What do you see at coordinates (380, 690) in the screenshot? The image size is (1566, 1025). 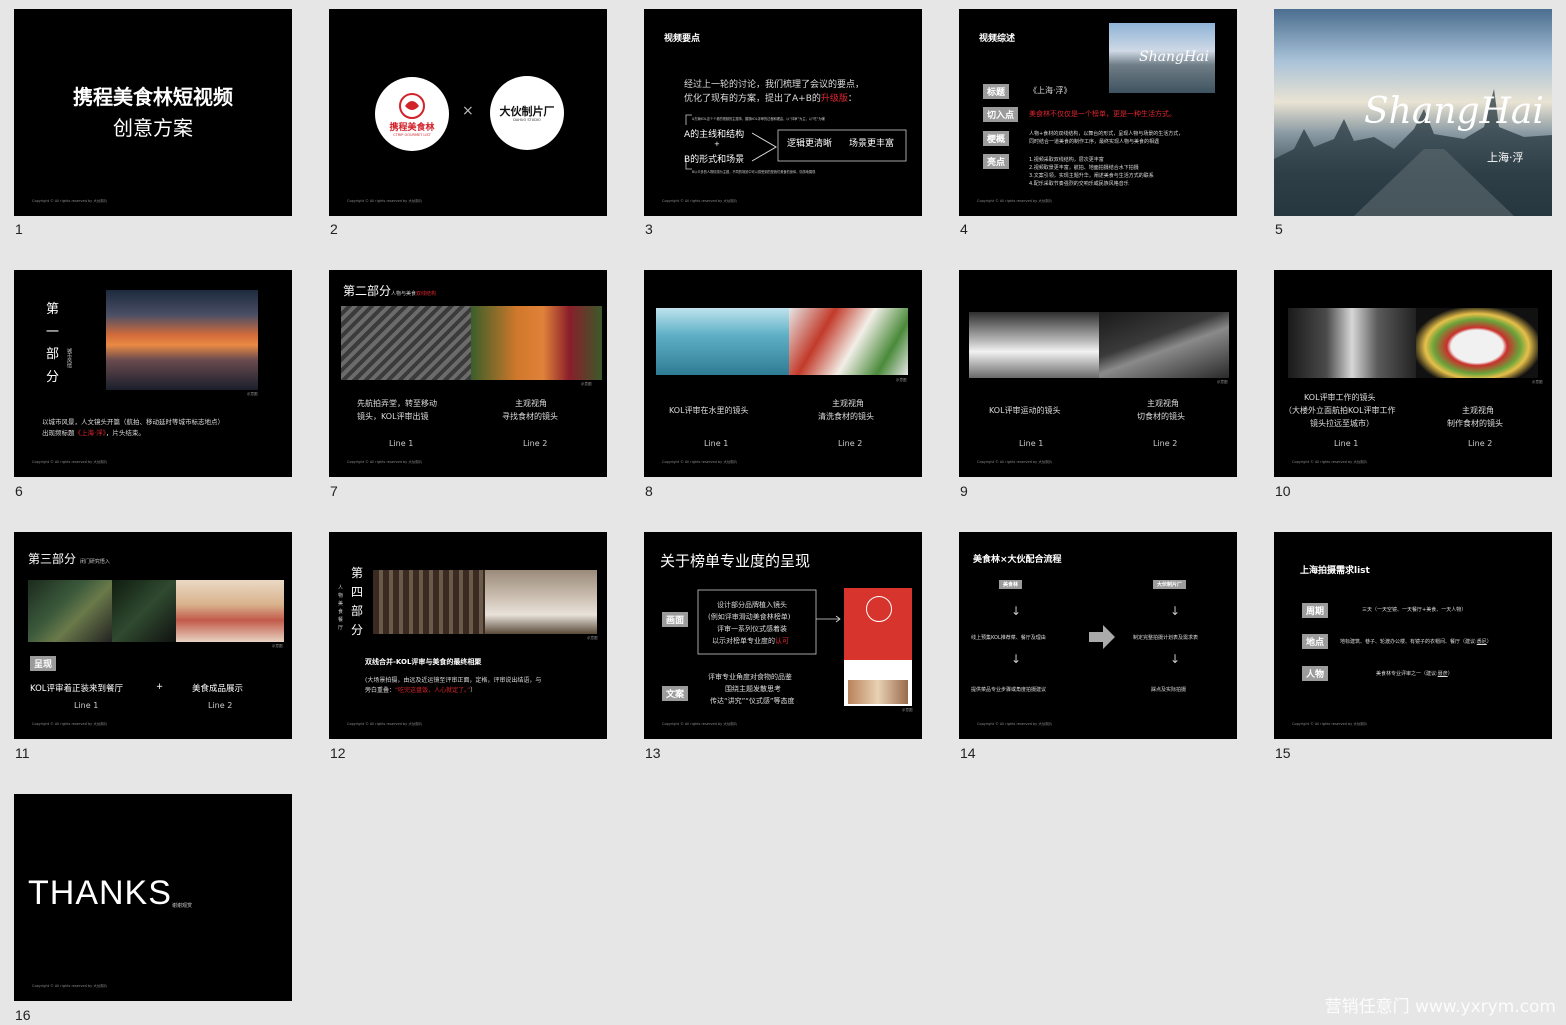 I see `desc2-prefix: 旁白重叠：` at bounding box center [380, 690].